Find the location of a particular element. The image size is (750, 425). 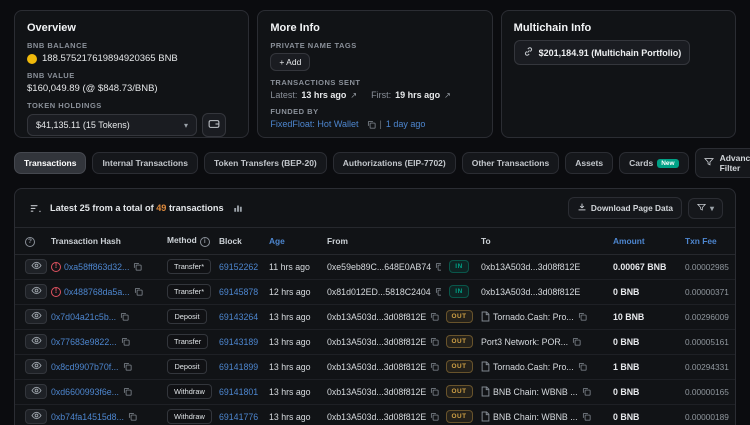

col-txn-fee-sort: Txn Fee is located at coordinates (708, 241).